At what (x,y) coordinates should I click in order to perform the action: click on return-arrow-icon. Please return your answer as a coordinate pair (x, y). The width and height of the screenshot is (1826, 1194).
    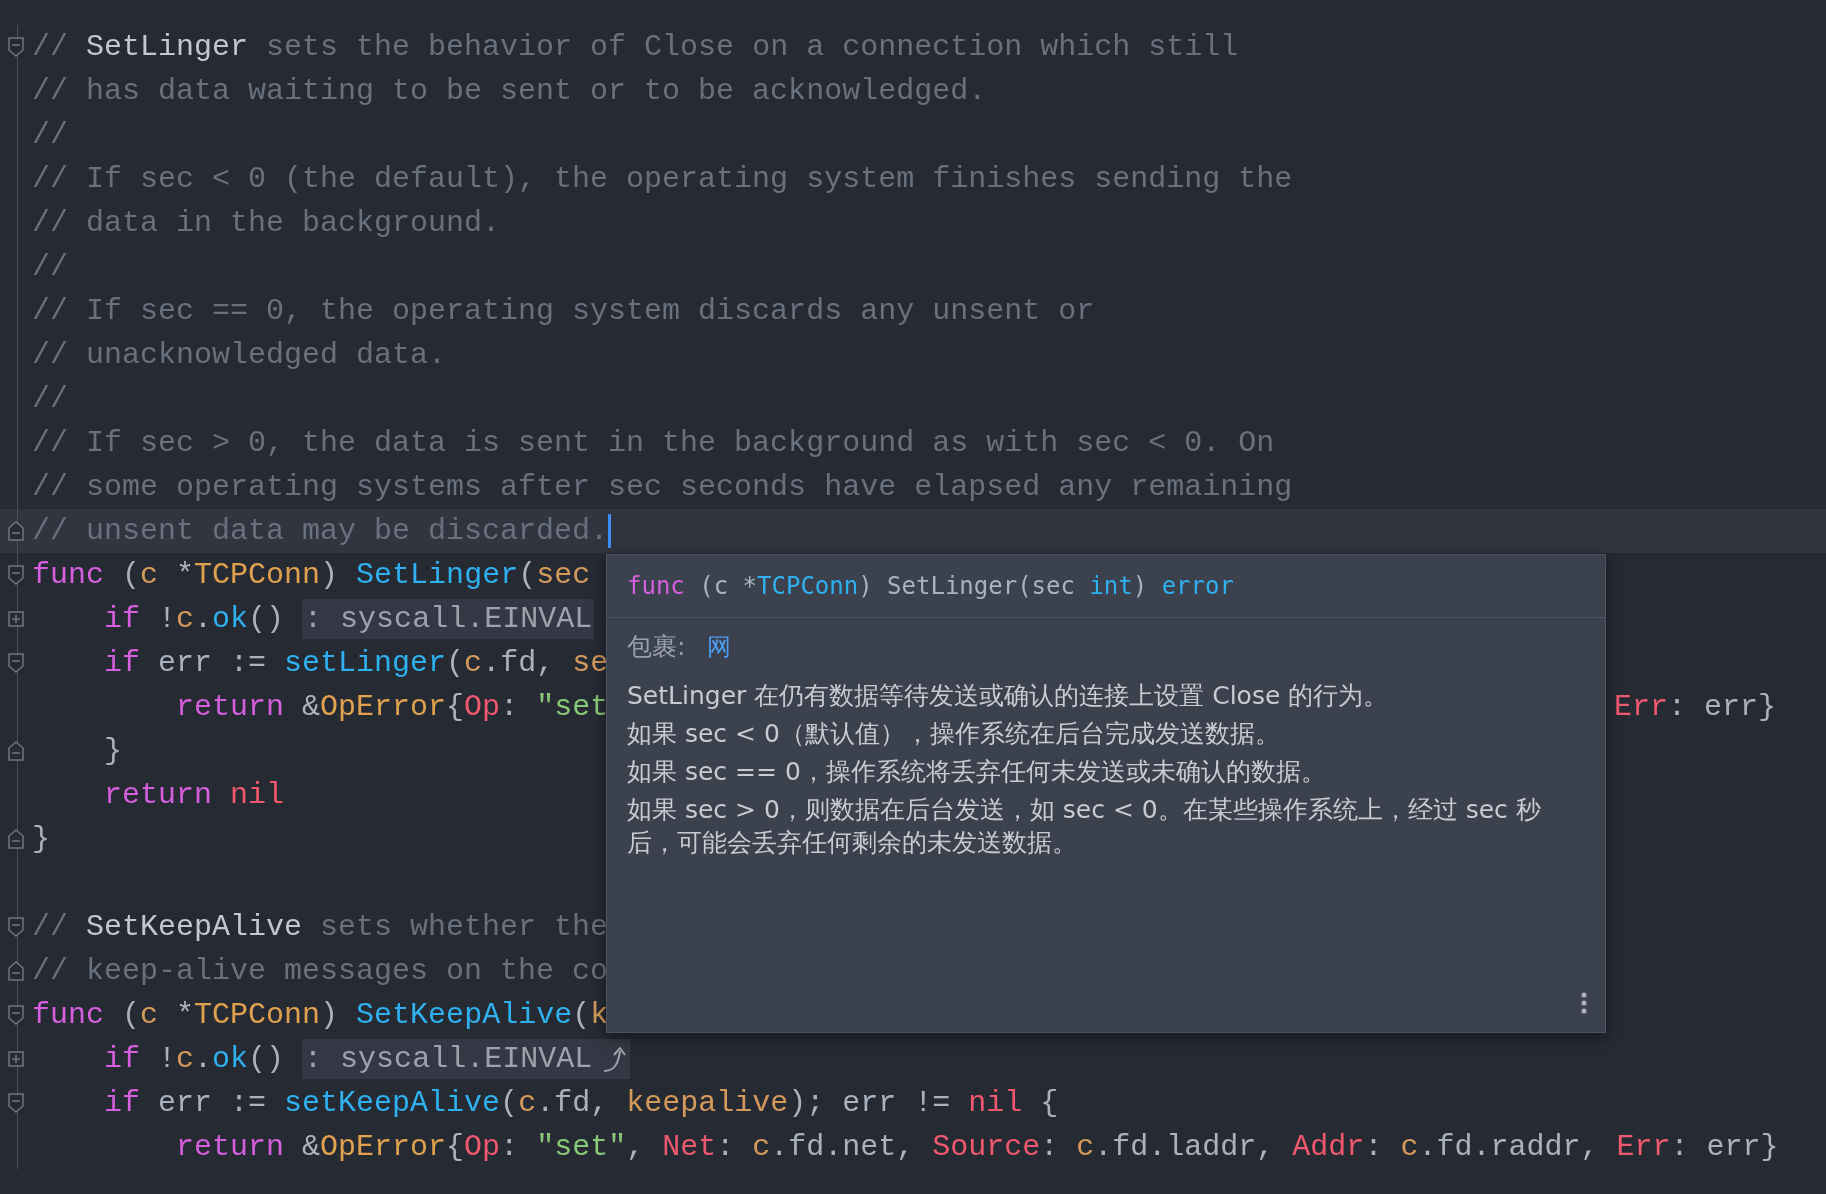
    Looking at the image, I should click on (615, 1059).